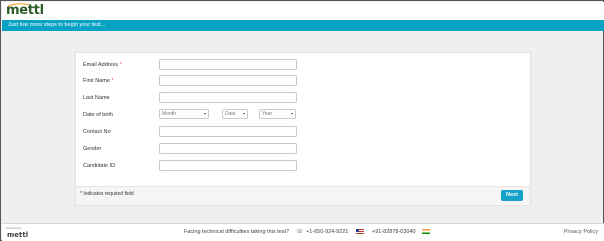 The height and width of the screenshot is (241, 604). I want to click on powered-by-logo: mettl, so click(18, 235).